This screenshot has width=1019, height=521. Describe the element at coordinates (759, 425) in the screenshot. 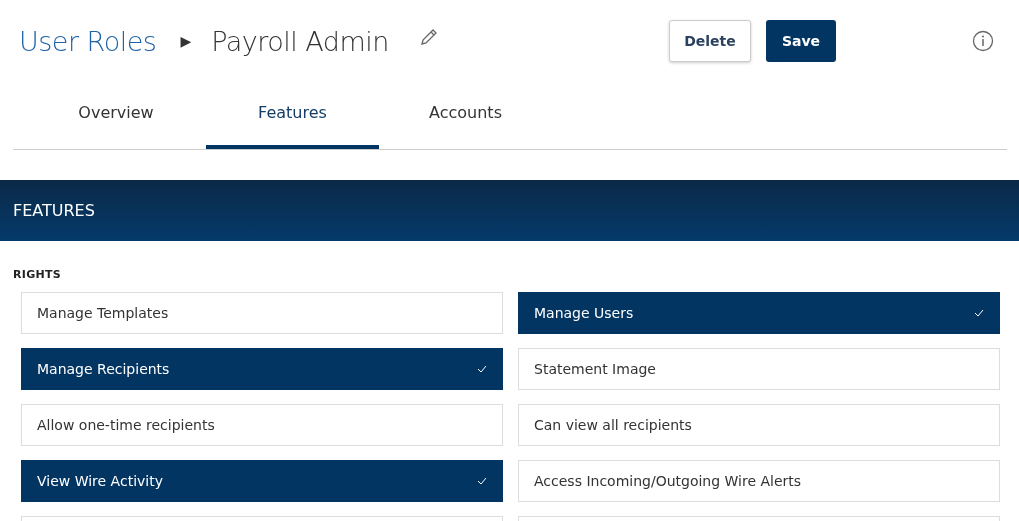

I see `right-option: Can view all recipients` at that location.